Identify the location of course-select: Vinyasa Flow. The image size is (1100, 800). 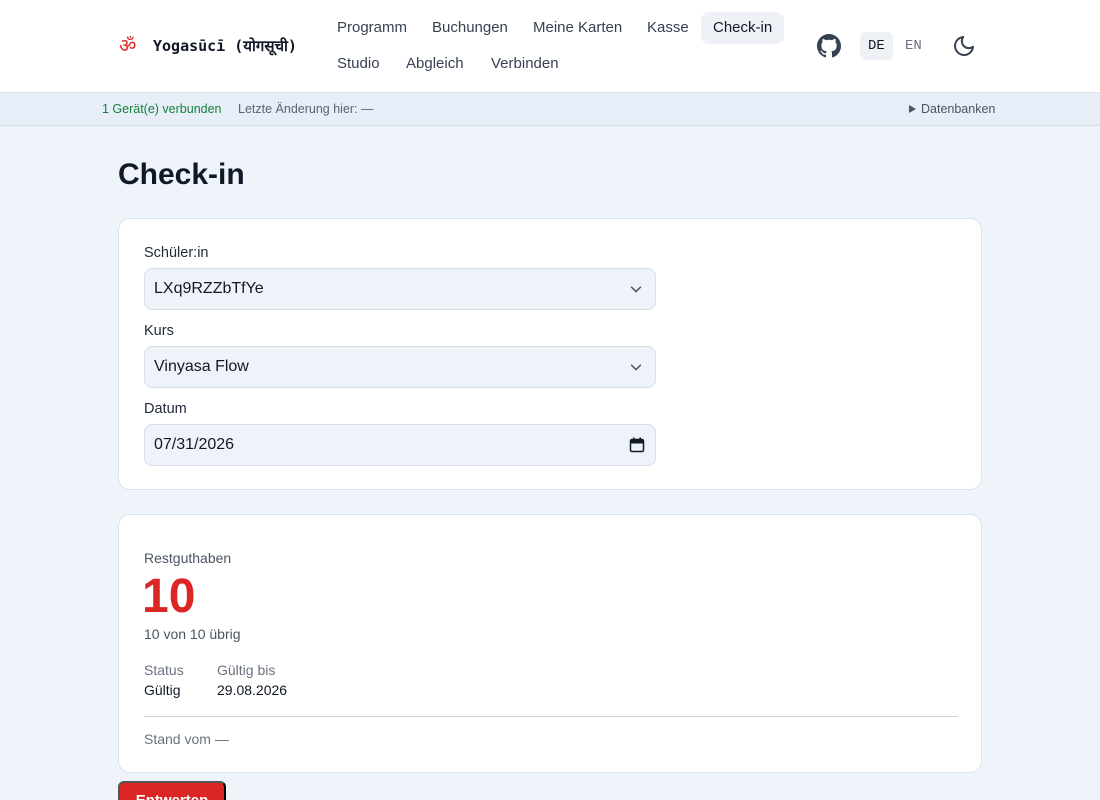
(400, 367).